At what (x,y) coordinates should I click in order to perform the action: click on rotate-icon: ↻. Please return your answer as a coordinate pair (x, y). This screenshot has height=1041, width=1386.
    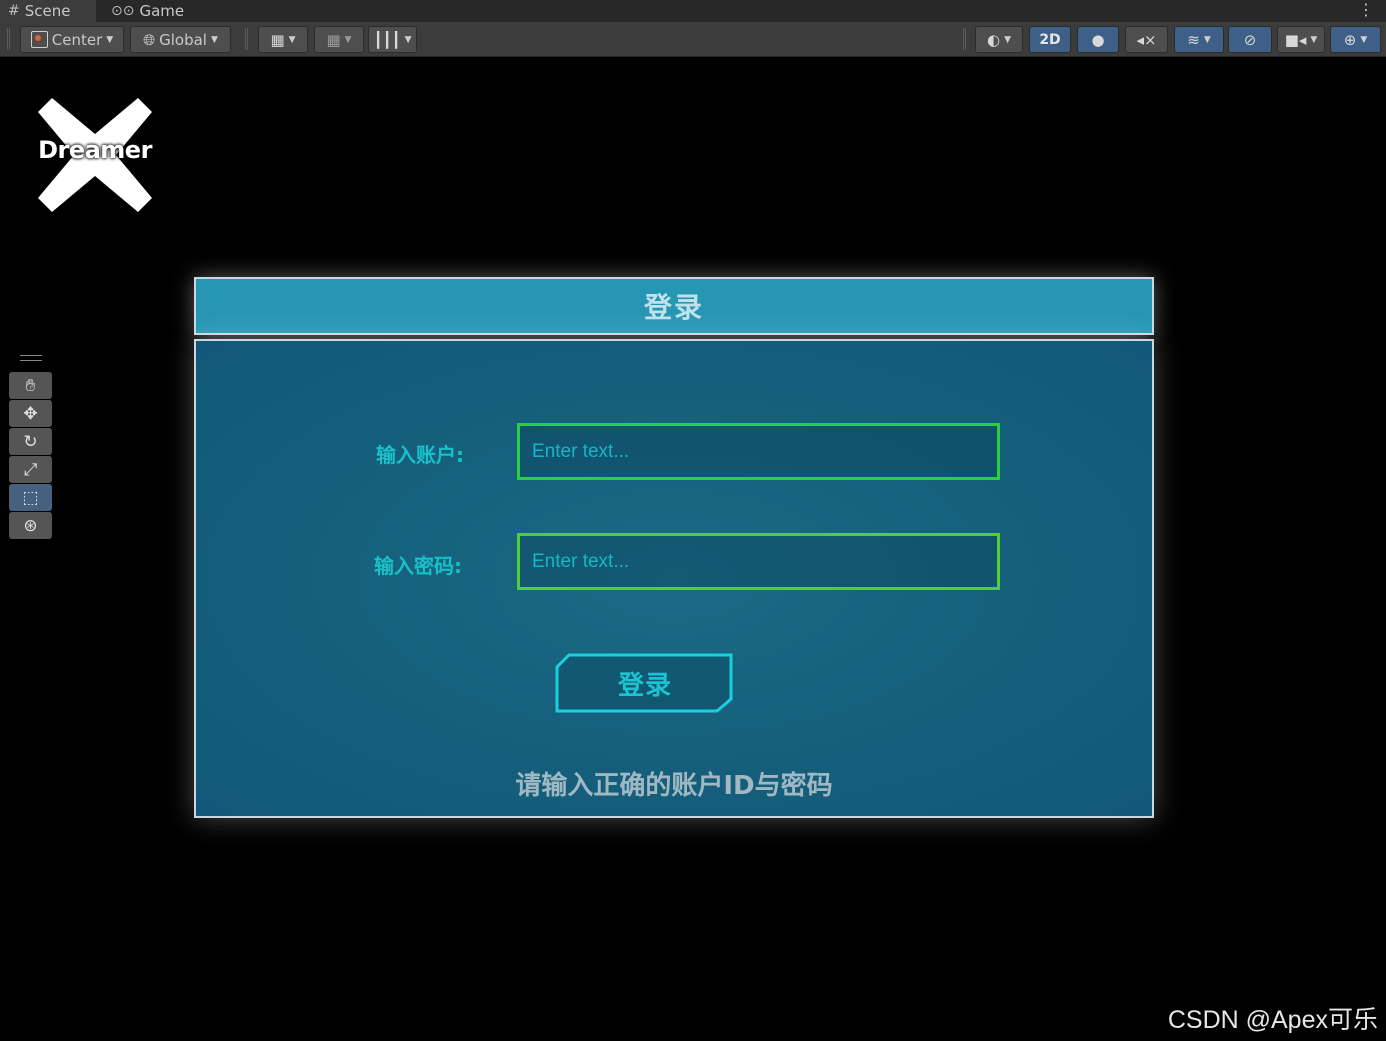
    Looking at the image, I should click on (30, 441).